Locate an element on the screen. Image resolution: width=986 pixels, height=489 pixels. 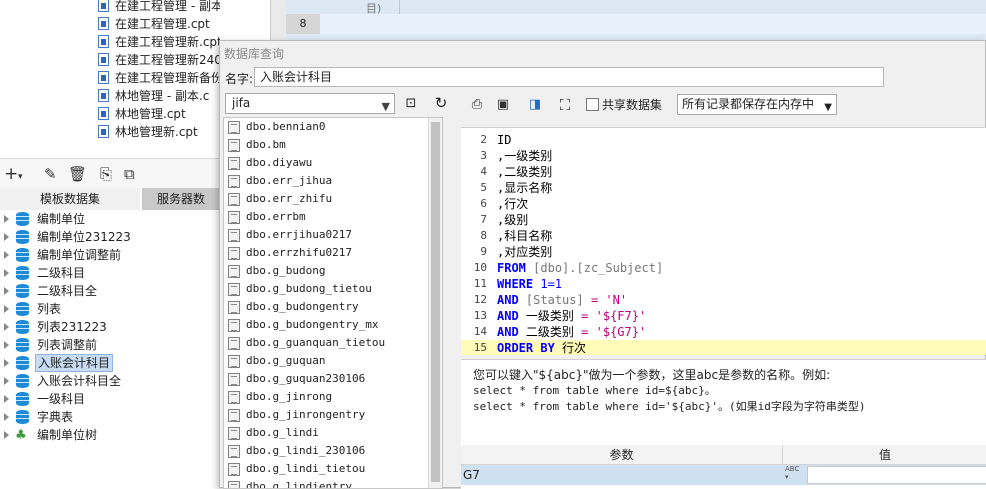
table-item: dbo.g_lindi is located at coordinates (326, 433).